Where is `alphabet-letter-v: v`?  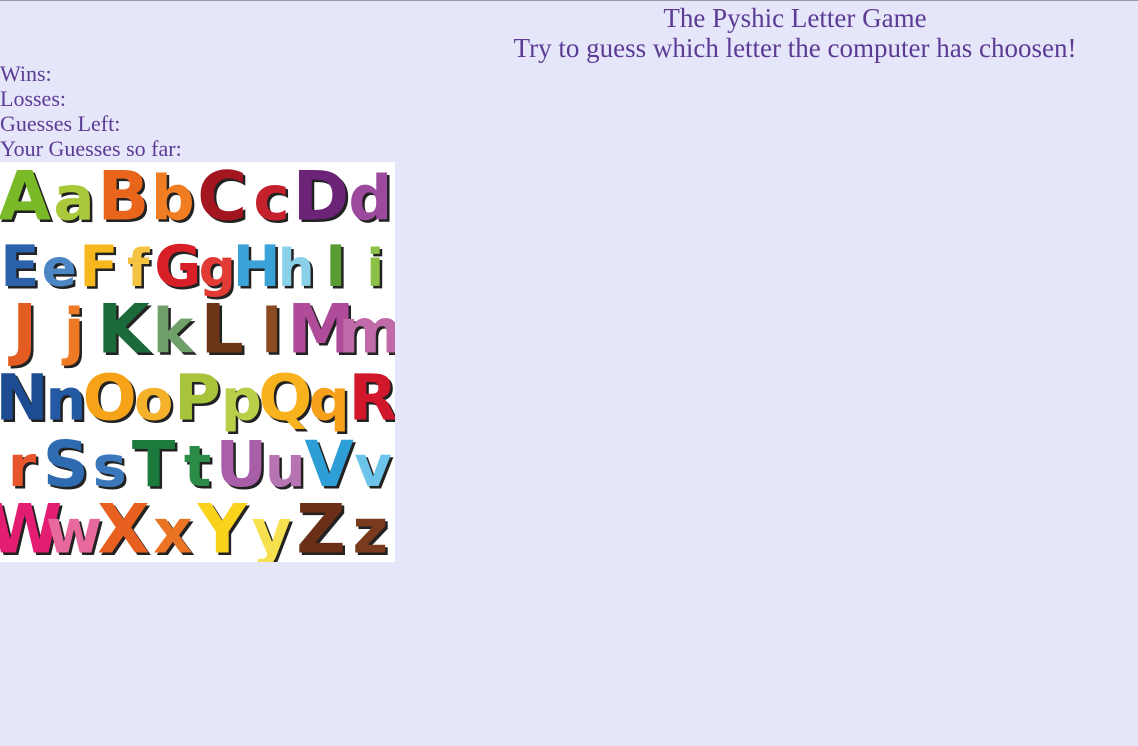 alphabet-letter-v: v is located at coordinates (372, 466).